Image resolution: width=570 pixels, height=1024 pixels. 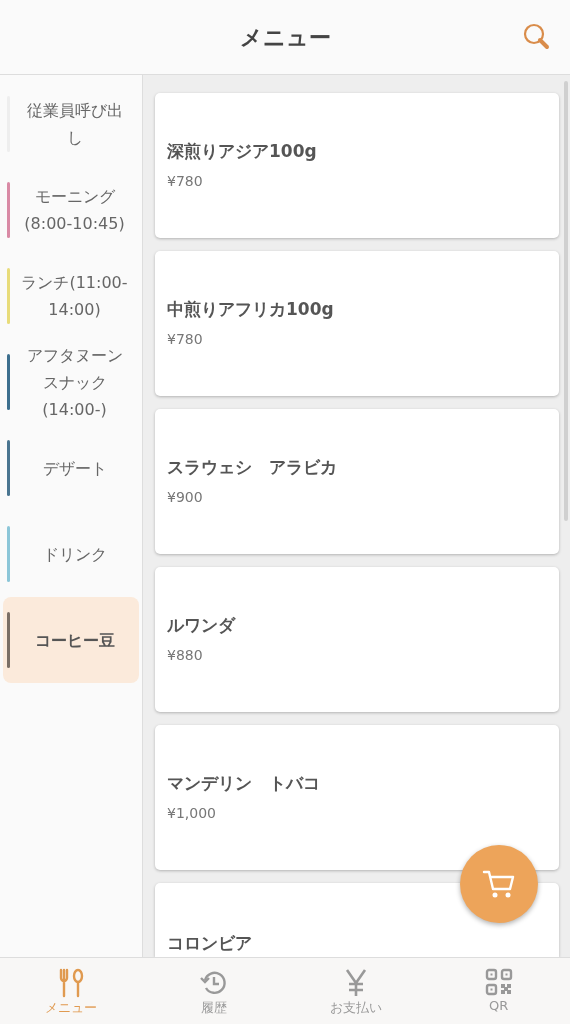 I want to click on category-label: ランチ(11:00-14:00), so click(x=74, y=296).